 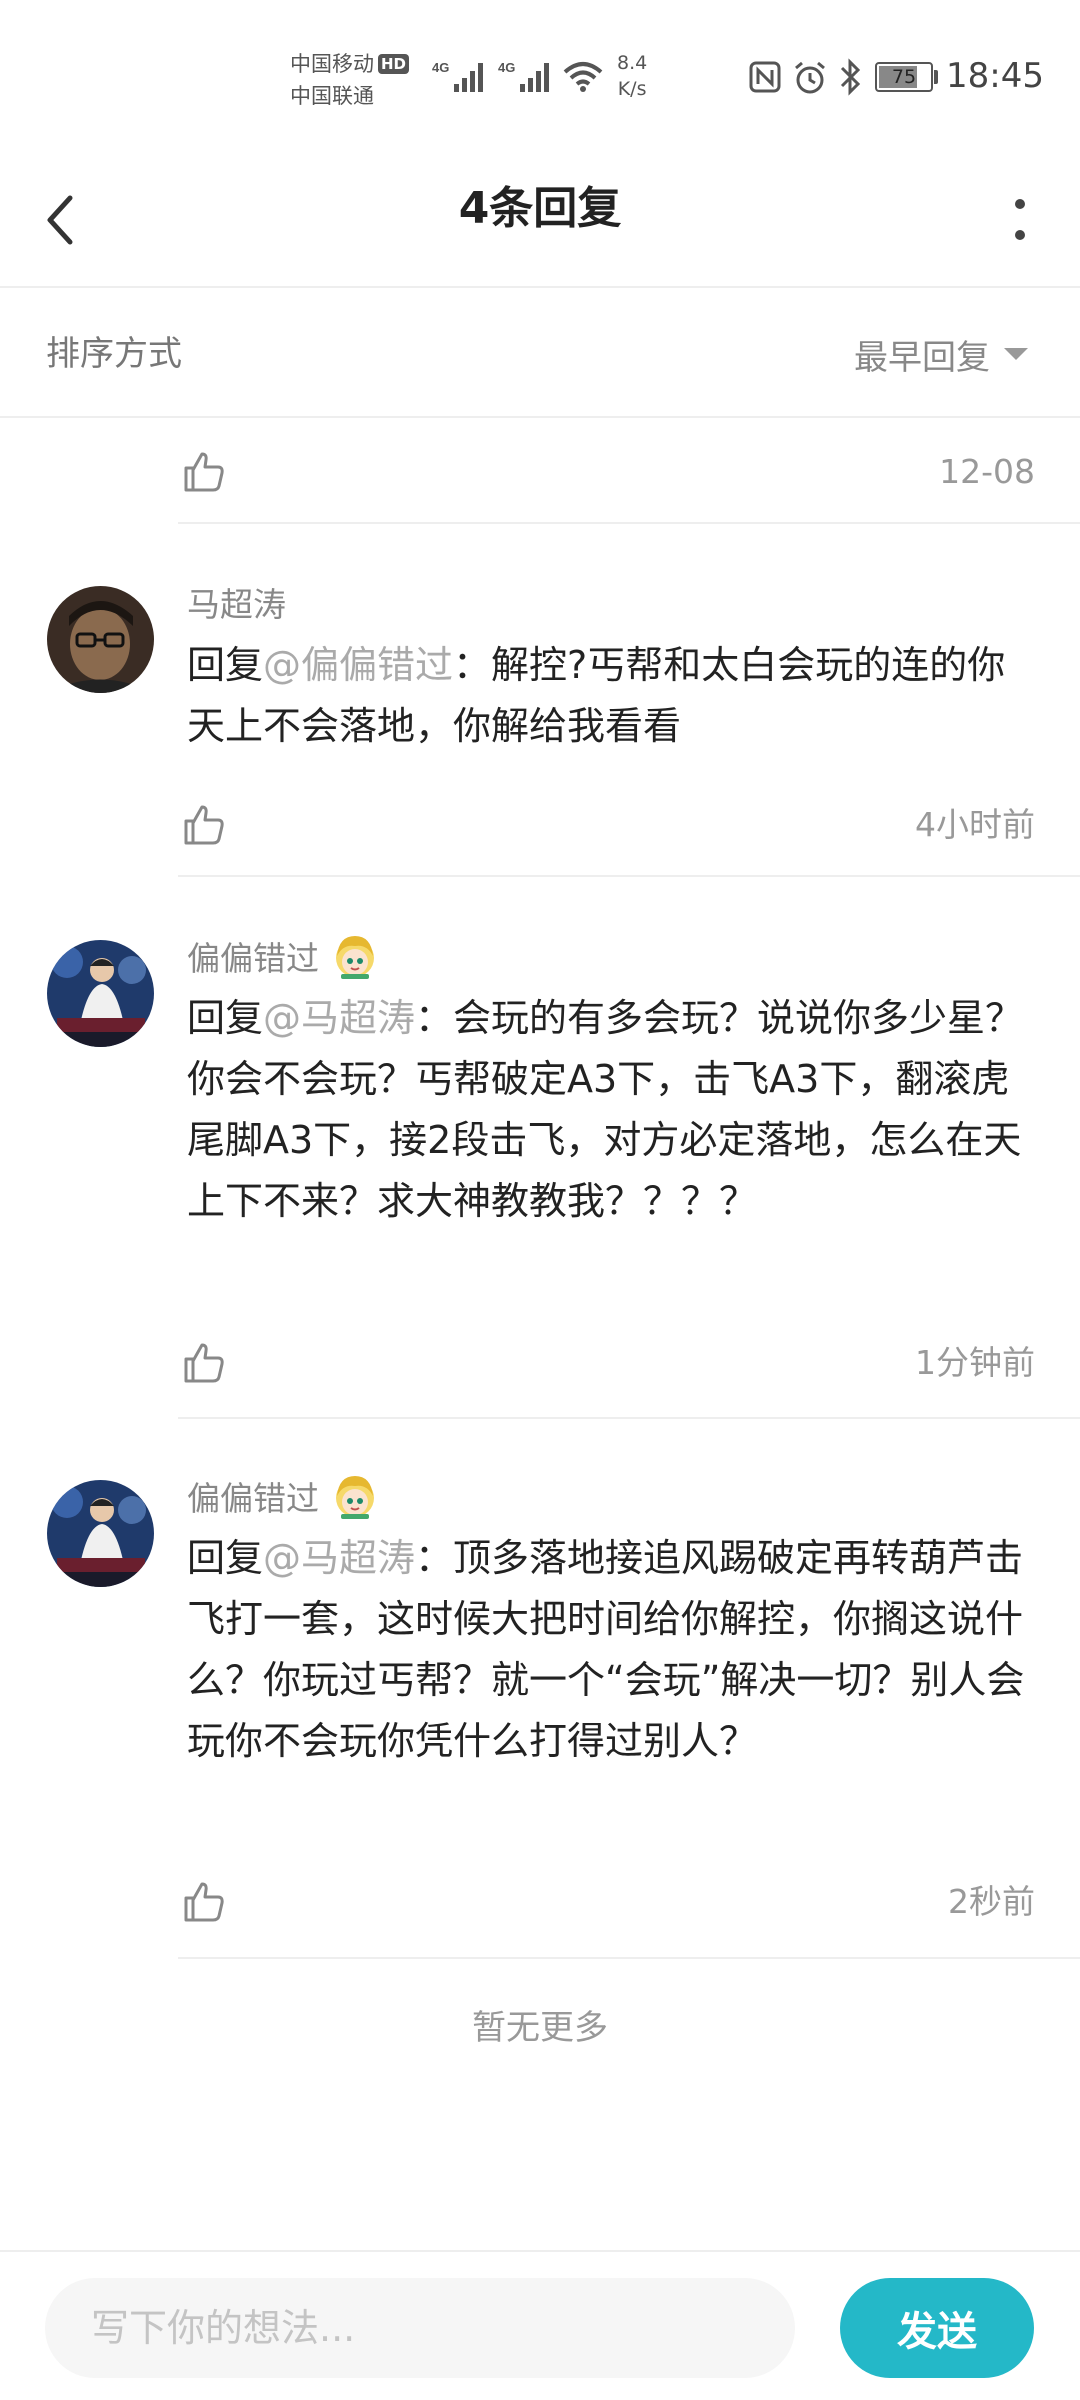 What do you see at coordinates (991, 1901) in the screenshot?
I see `reply-time: 2秒前` at bounding box center [991, 1901].